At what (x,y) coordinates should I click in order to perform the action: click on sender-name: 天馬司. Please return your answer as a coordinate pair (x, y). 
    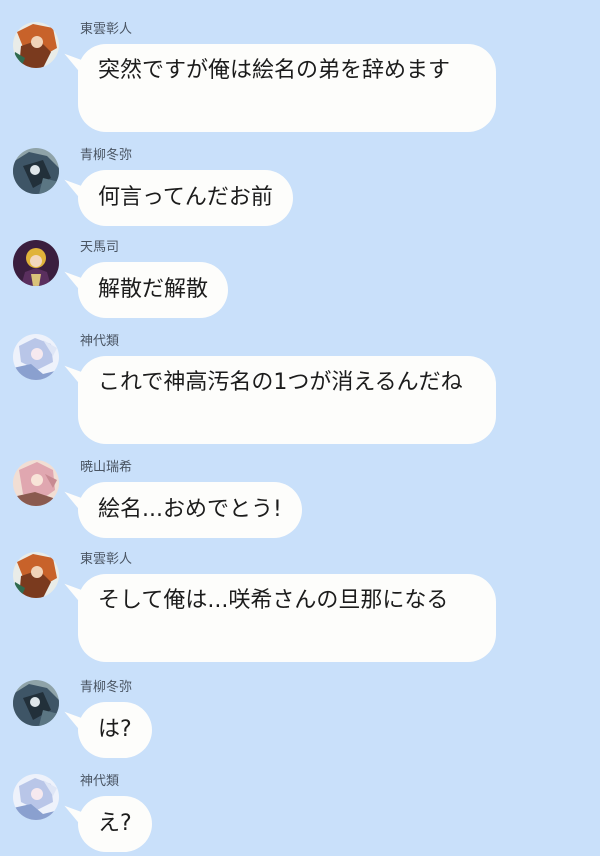
    Looking at the image, I should click on (100, 247).